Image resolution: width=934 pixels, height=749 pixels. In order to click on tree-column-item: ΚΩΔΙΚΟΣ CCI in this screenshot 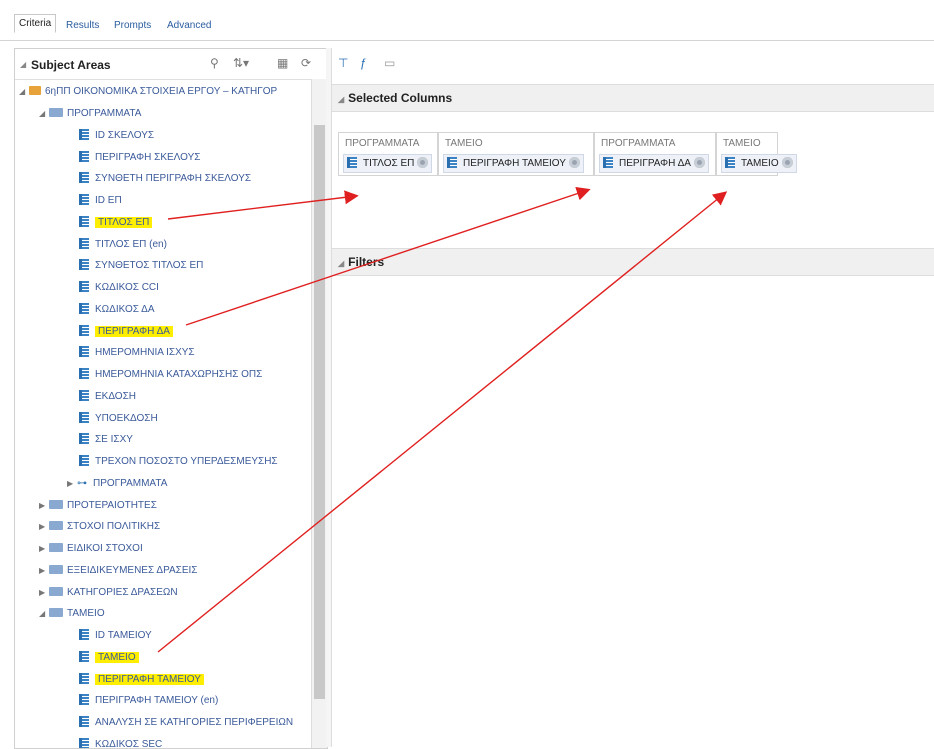, I will do `click(119, 288)`.